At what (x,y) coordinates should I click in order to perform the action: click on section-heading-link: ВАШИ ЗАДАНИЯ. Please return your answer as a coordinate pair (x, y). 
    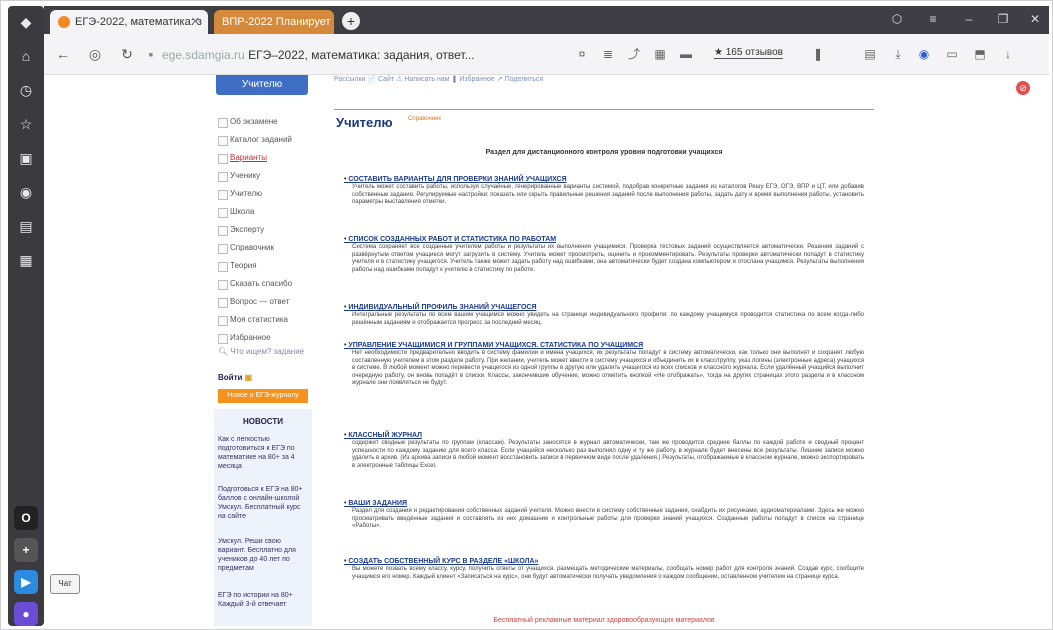
    Looking at the image, I should click on (604, 503).